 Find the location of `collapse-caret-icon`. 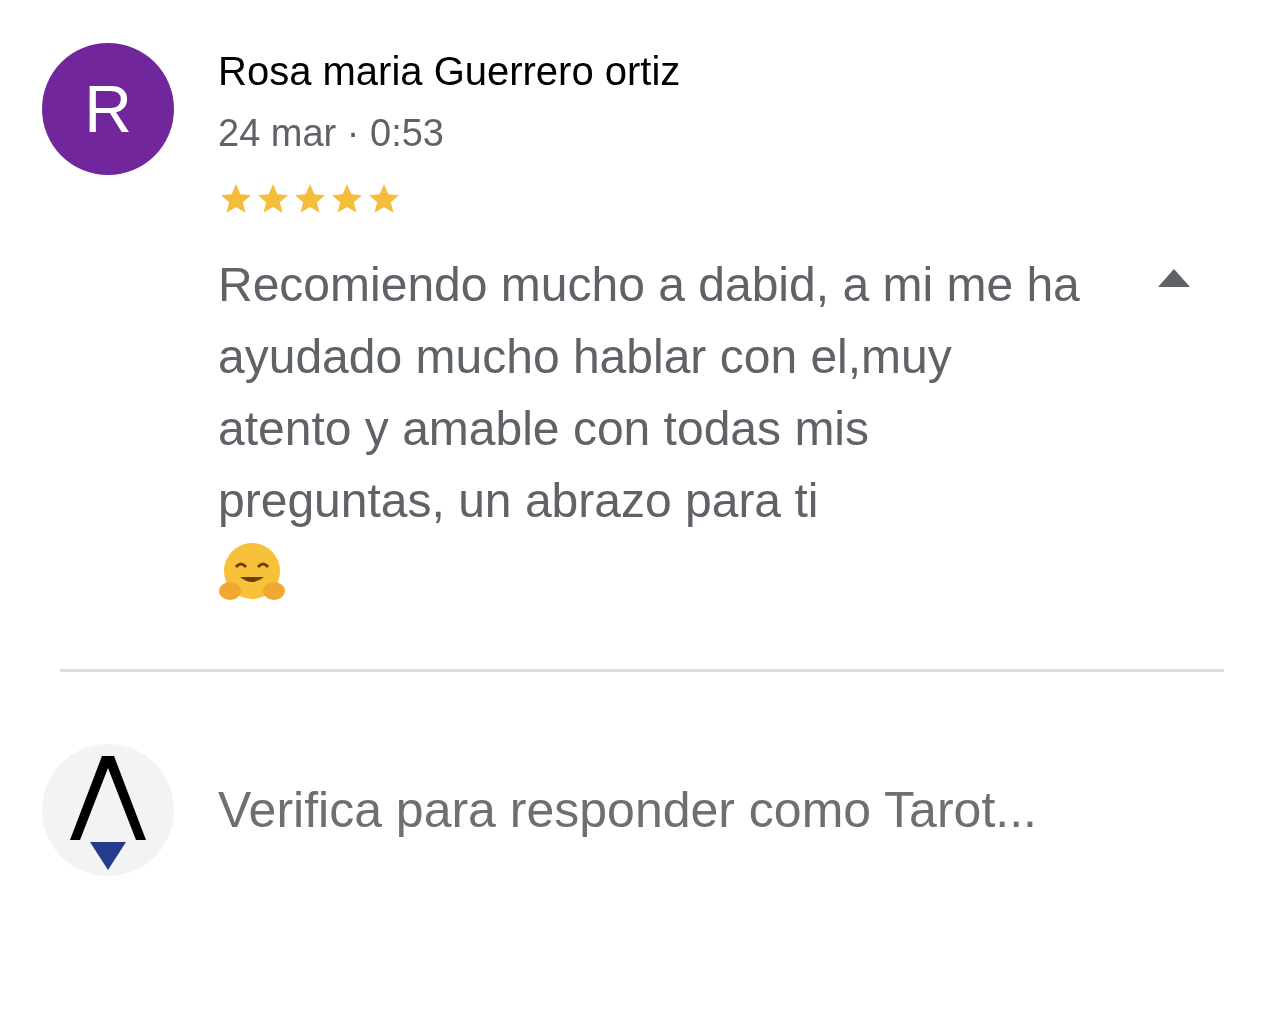

collapse-caret-icon is located at coordinates (1174, 278).